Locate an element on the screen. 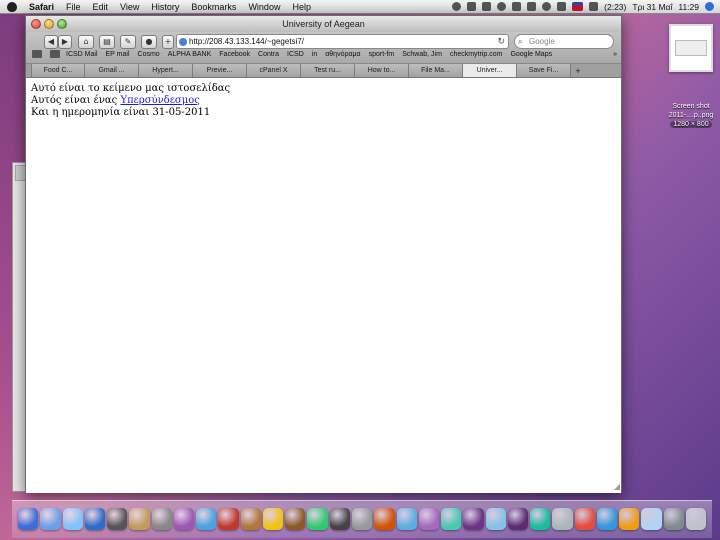  bookmark-item: sport-fm is located at coordinates (382, 54).